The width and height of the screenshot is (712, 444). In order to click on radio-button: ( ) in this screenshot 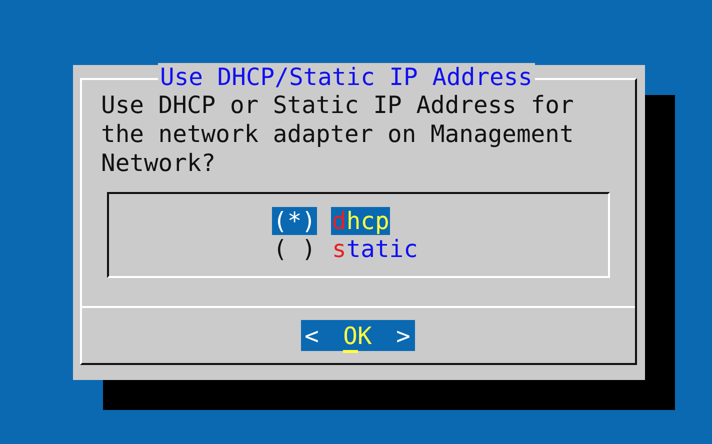, I will do `click(294, 249)`.